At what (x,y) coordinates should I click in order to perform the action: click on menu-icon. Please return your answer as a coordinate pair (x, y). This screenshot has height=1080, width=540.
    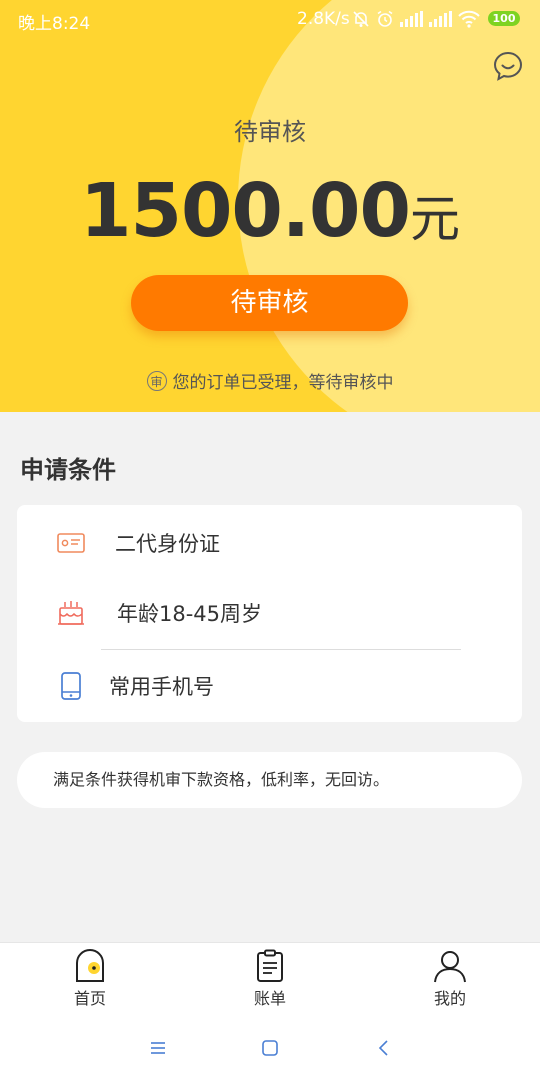
    Looking at the image, I should click on (158, 1048).